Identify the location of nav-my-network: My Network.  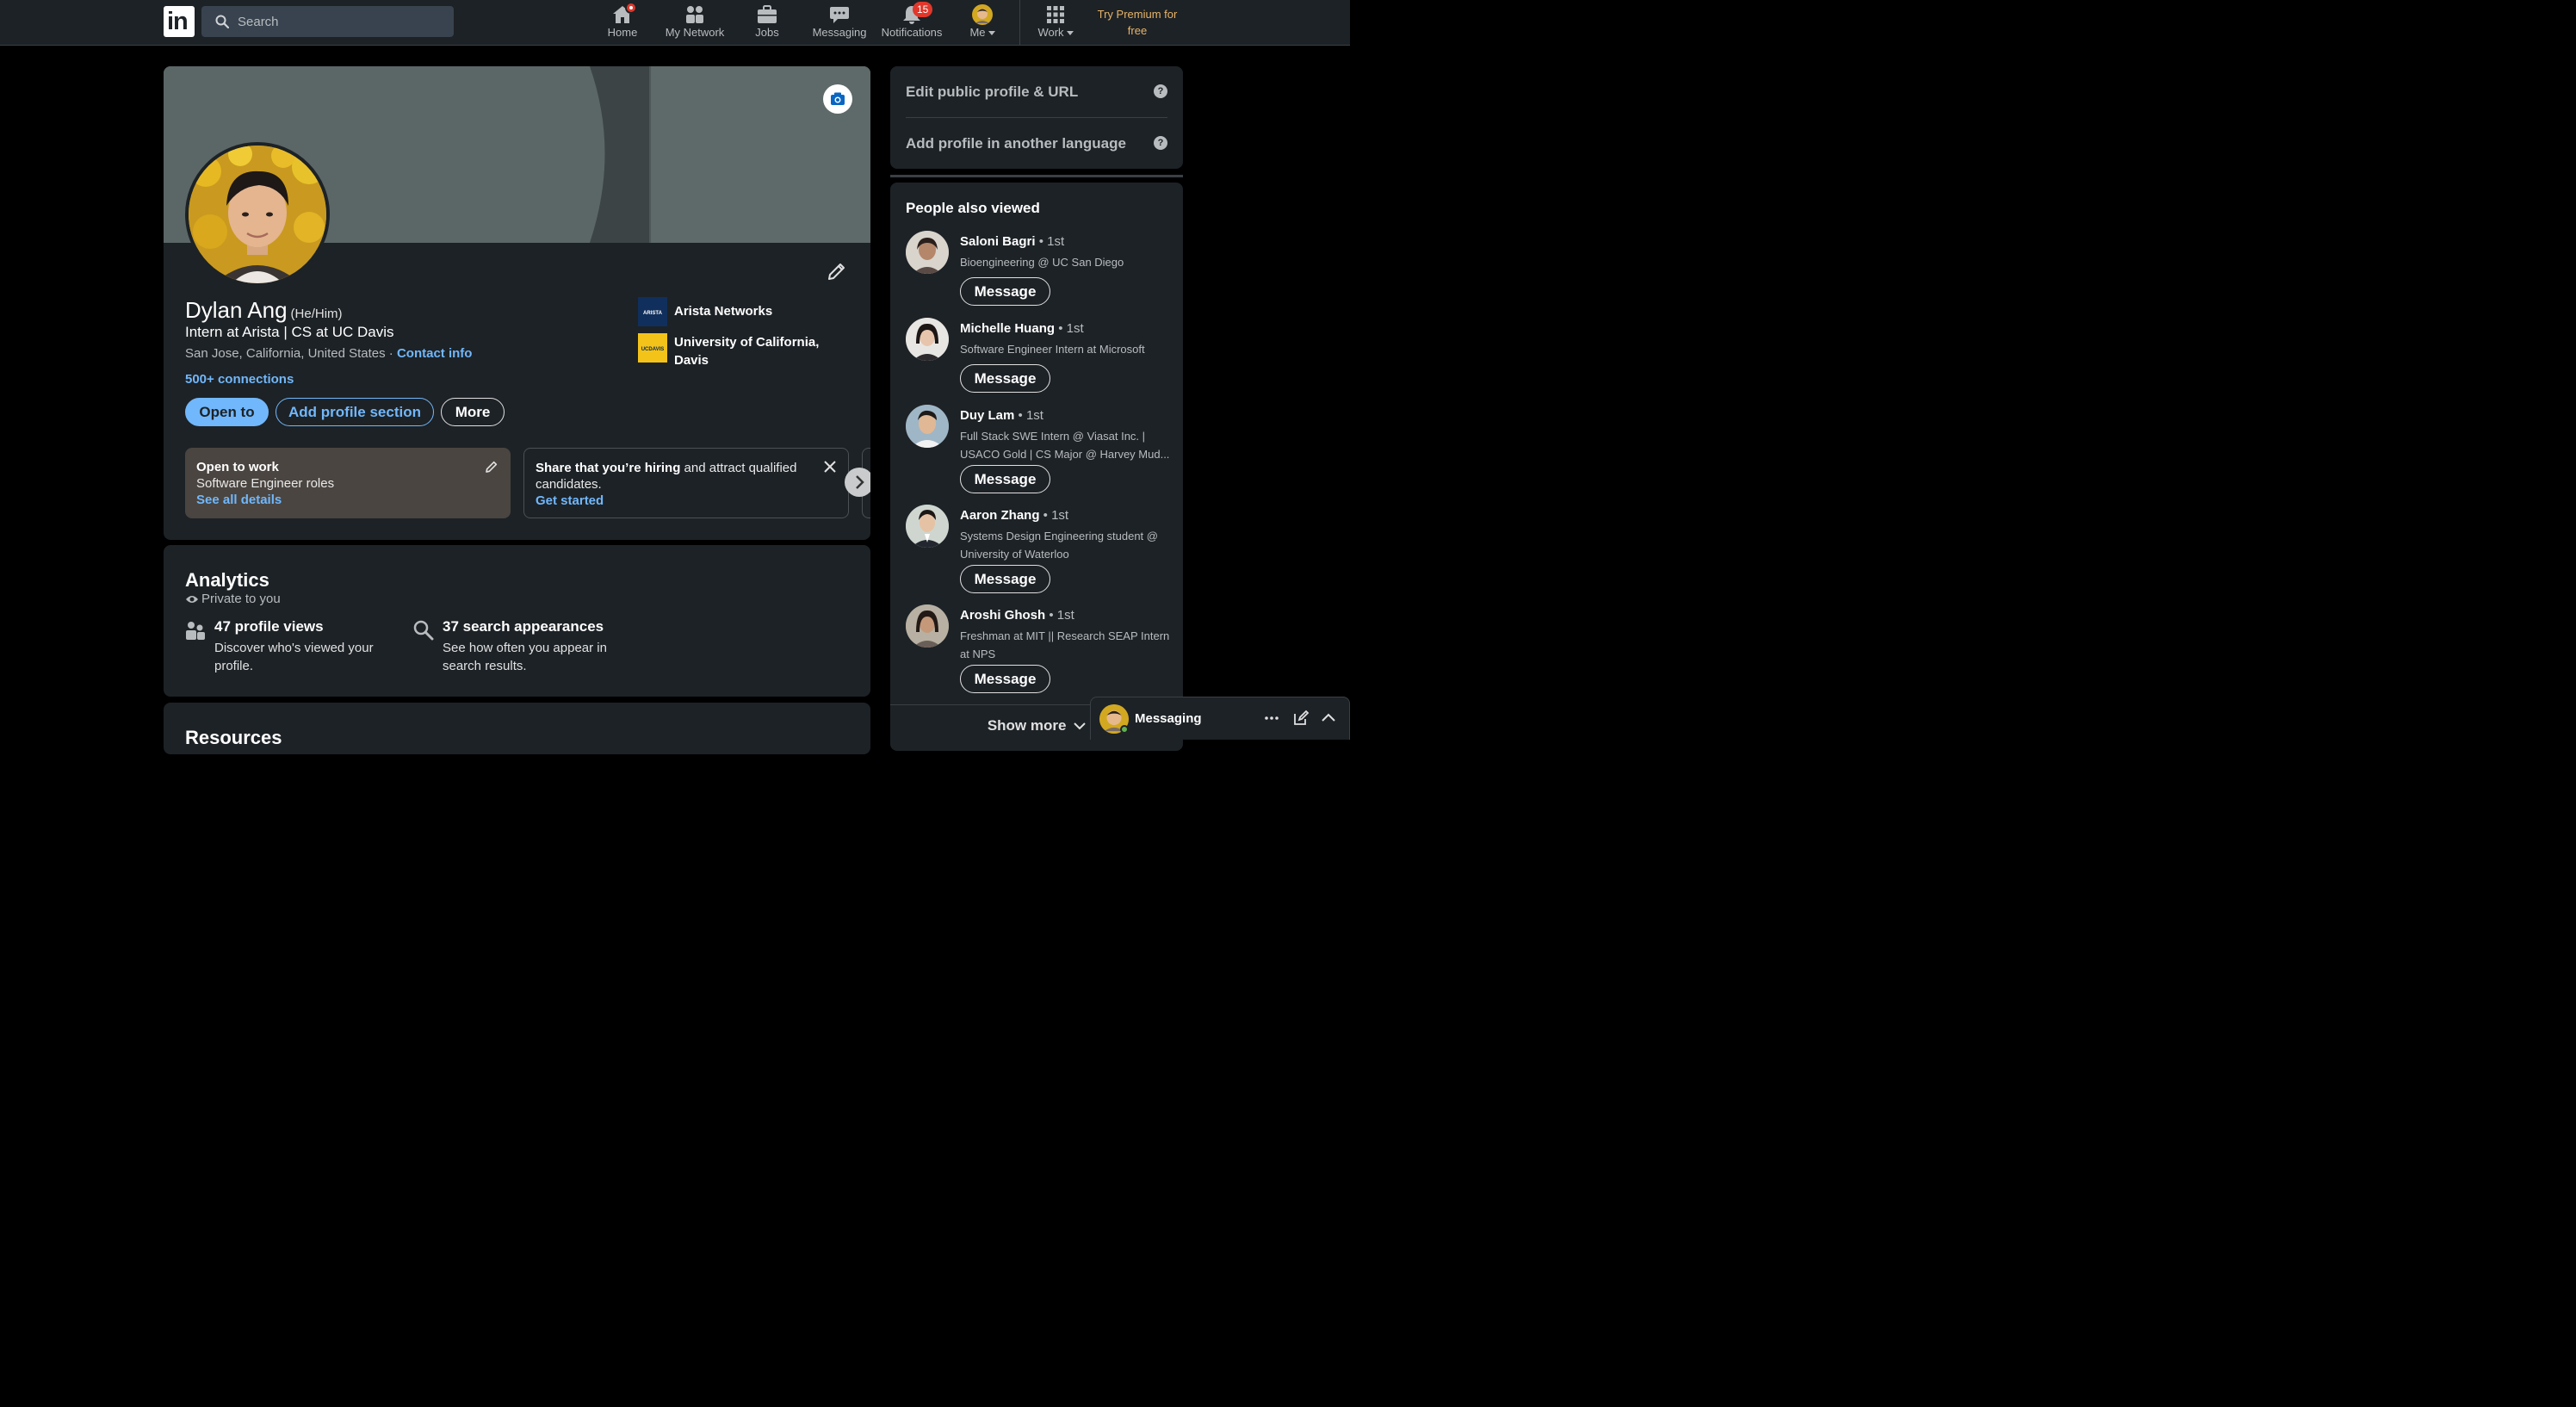
(695, 23).